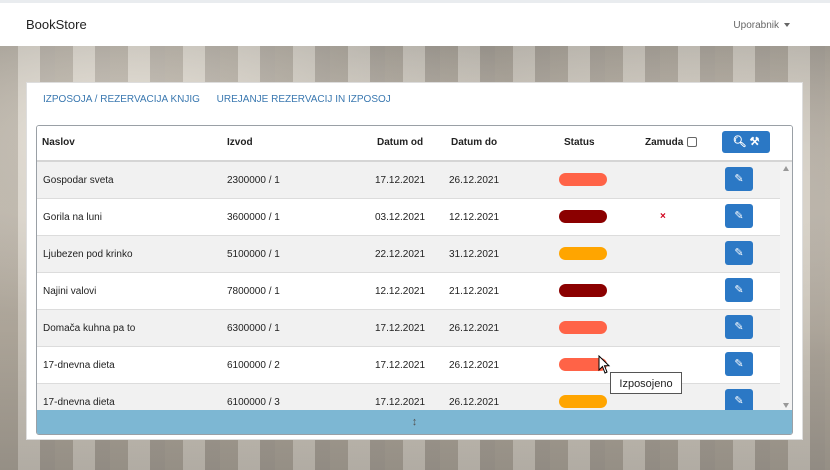 The height and width of the screenshot is (470, 830). I want to click on cell-copy: 6300000 / 1, so click(253, 328).